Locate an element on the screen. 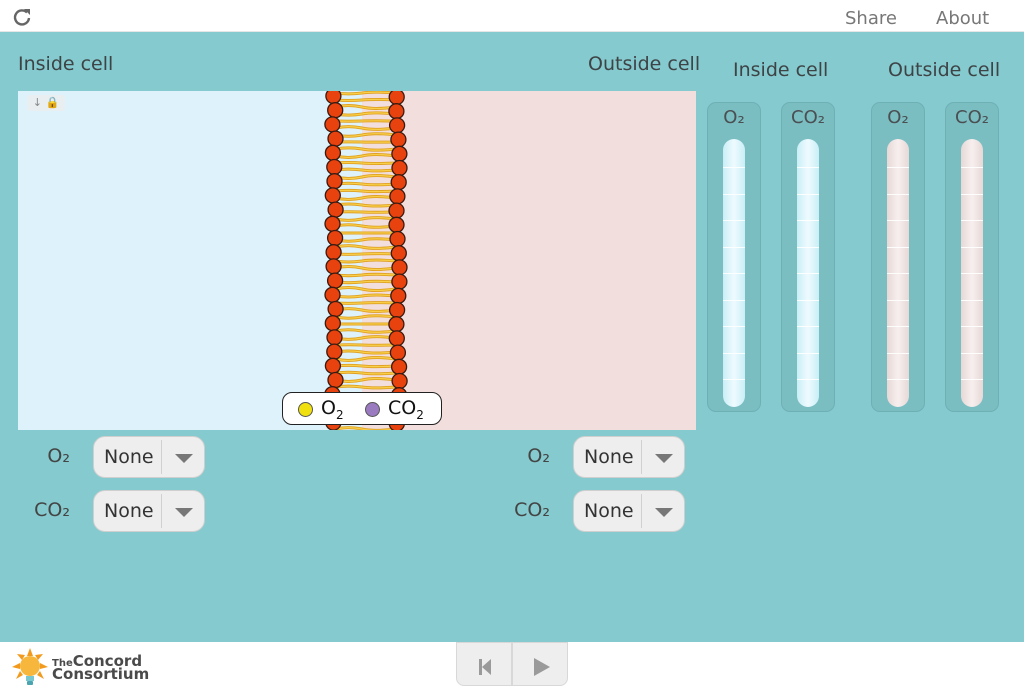 This screenshot has width=1024, height=695. gauges-inside-label: Inside cell is located at coordinates (781, 70).